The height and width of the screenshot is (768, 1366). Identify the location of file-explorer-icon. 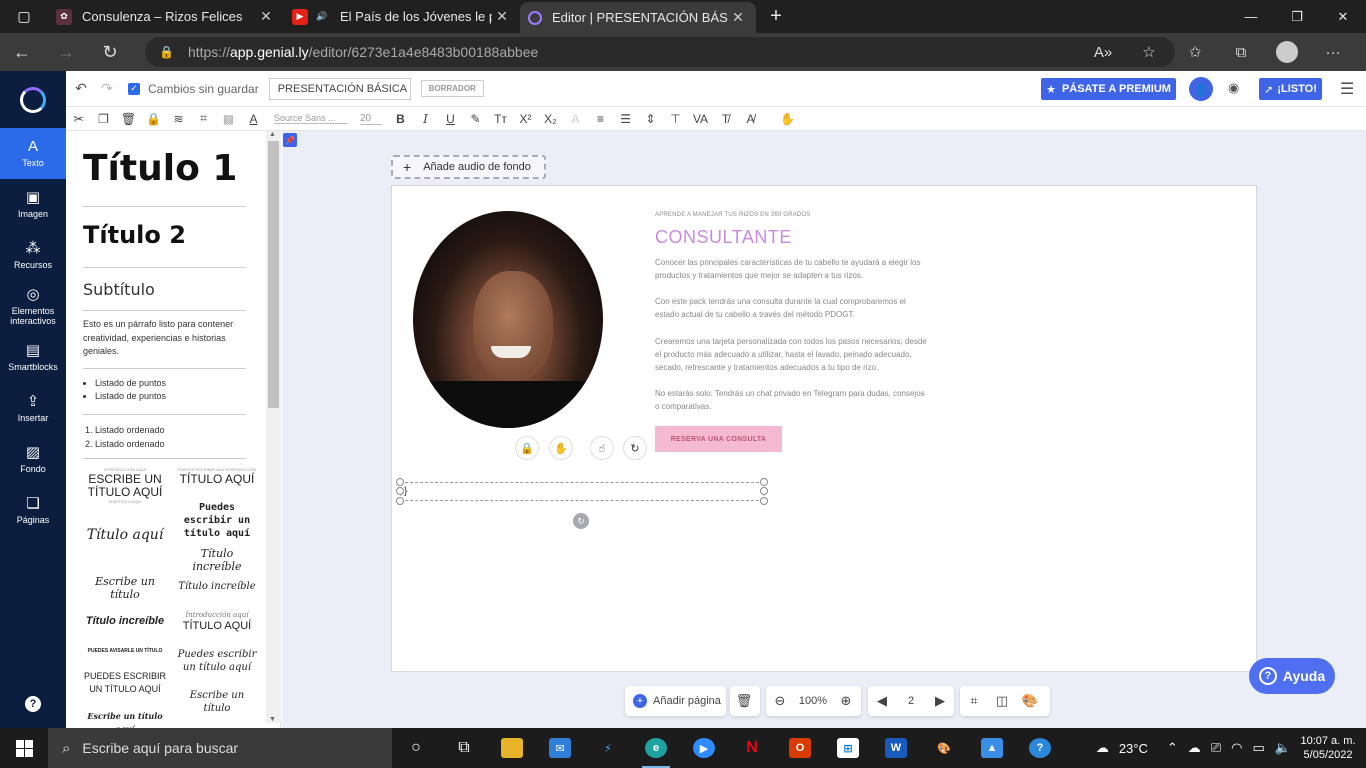
(512, 748).